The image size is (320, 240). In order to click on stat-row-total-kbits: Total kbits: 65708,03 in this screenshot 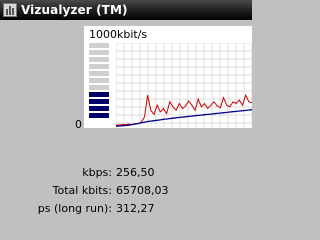, I will do `click(126, 192)`.